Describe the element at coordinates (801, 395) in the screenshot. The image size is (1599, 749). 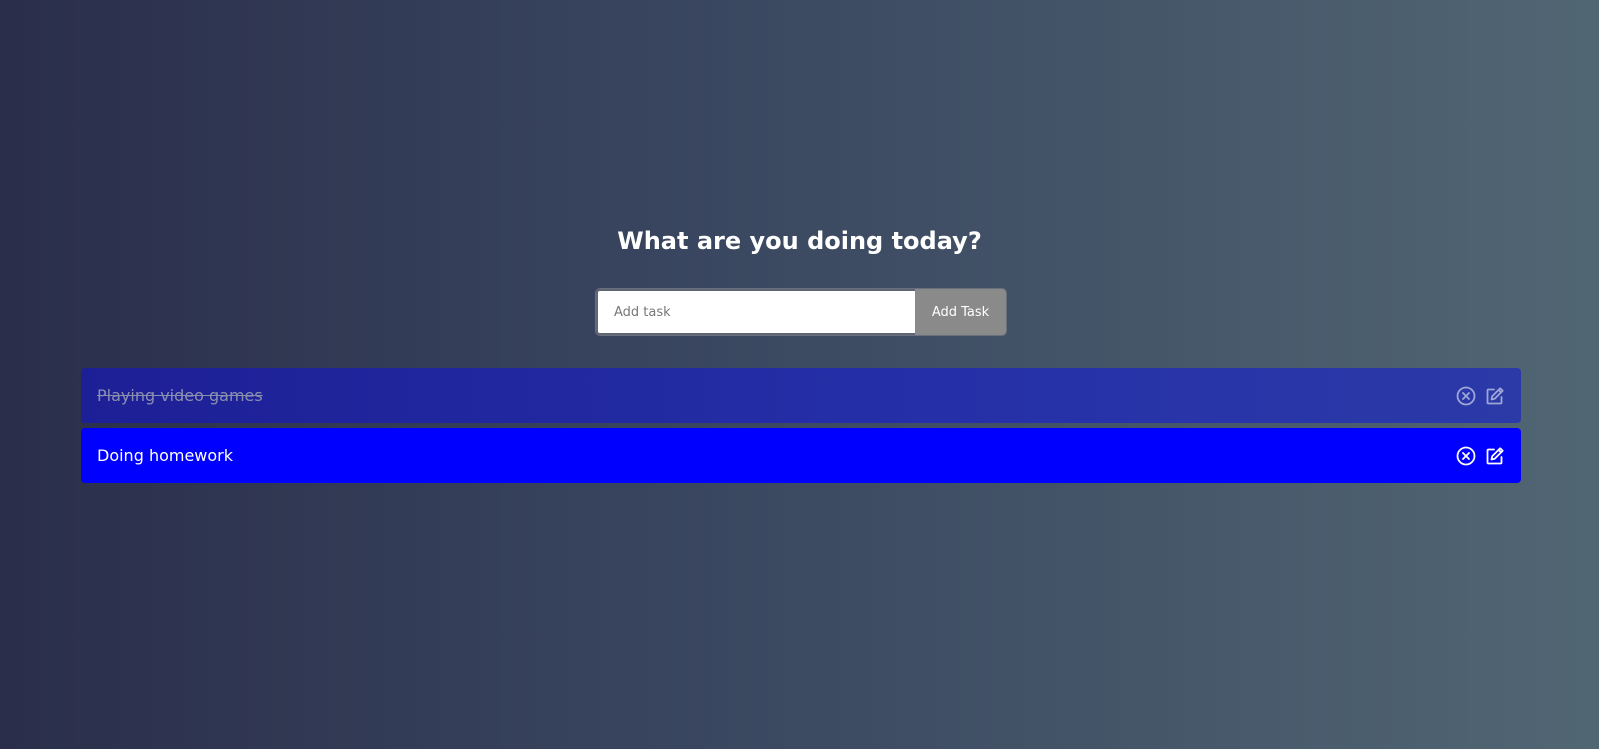
I see `task-item: Playing video games` at that location.